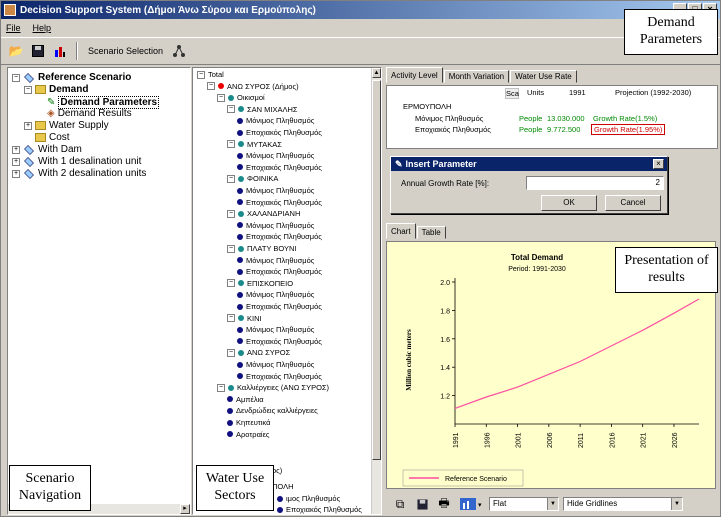 The width and height of the screenshot is (721, 517). I want to click on sector-tree-item: − ΧΑΛΑΝΔΡΙΑΝΗ, so click(263, 213).